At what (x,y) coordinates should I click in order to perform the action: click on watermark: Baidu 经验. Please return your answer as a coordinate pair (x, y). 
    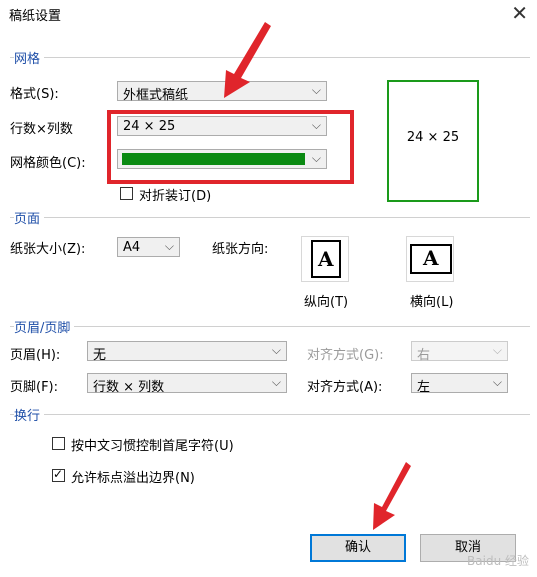
    Looking at the image, I should click on (498, 561).